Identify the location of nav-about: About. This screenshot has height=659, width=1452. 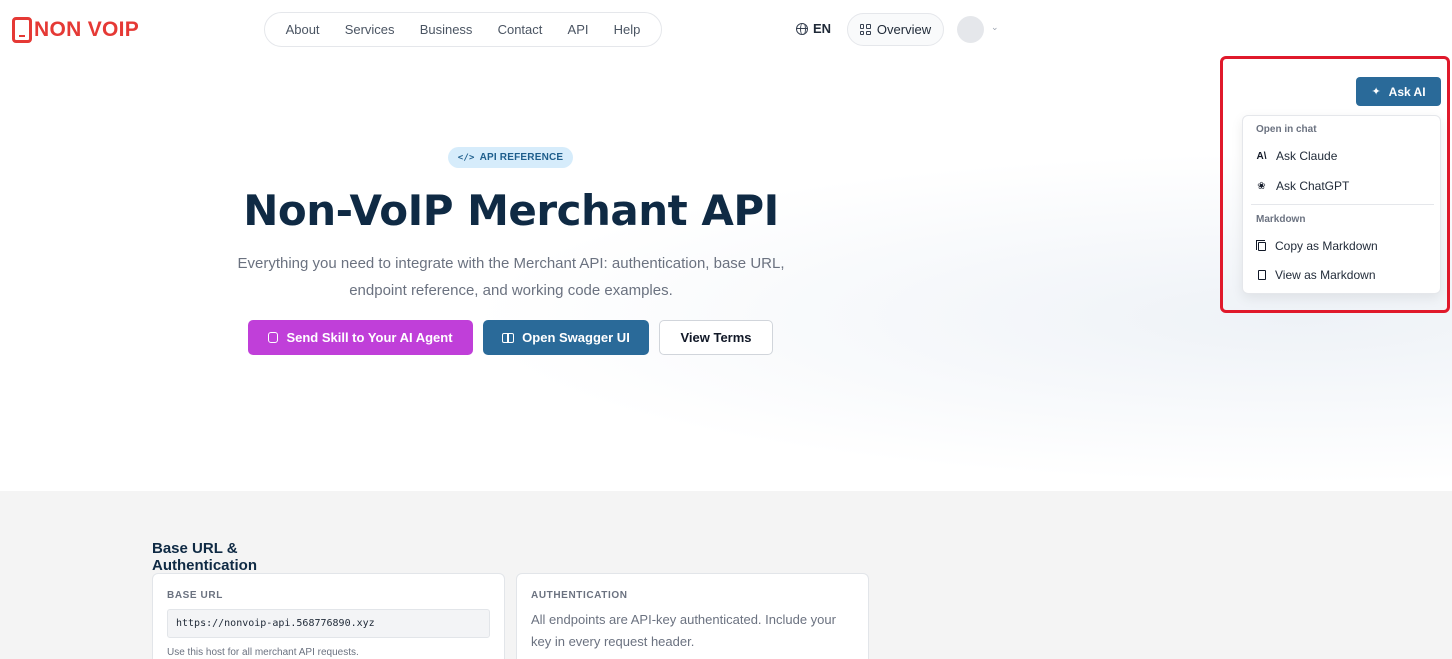
(303, 29).